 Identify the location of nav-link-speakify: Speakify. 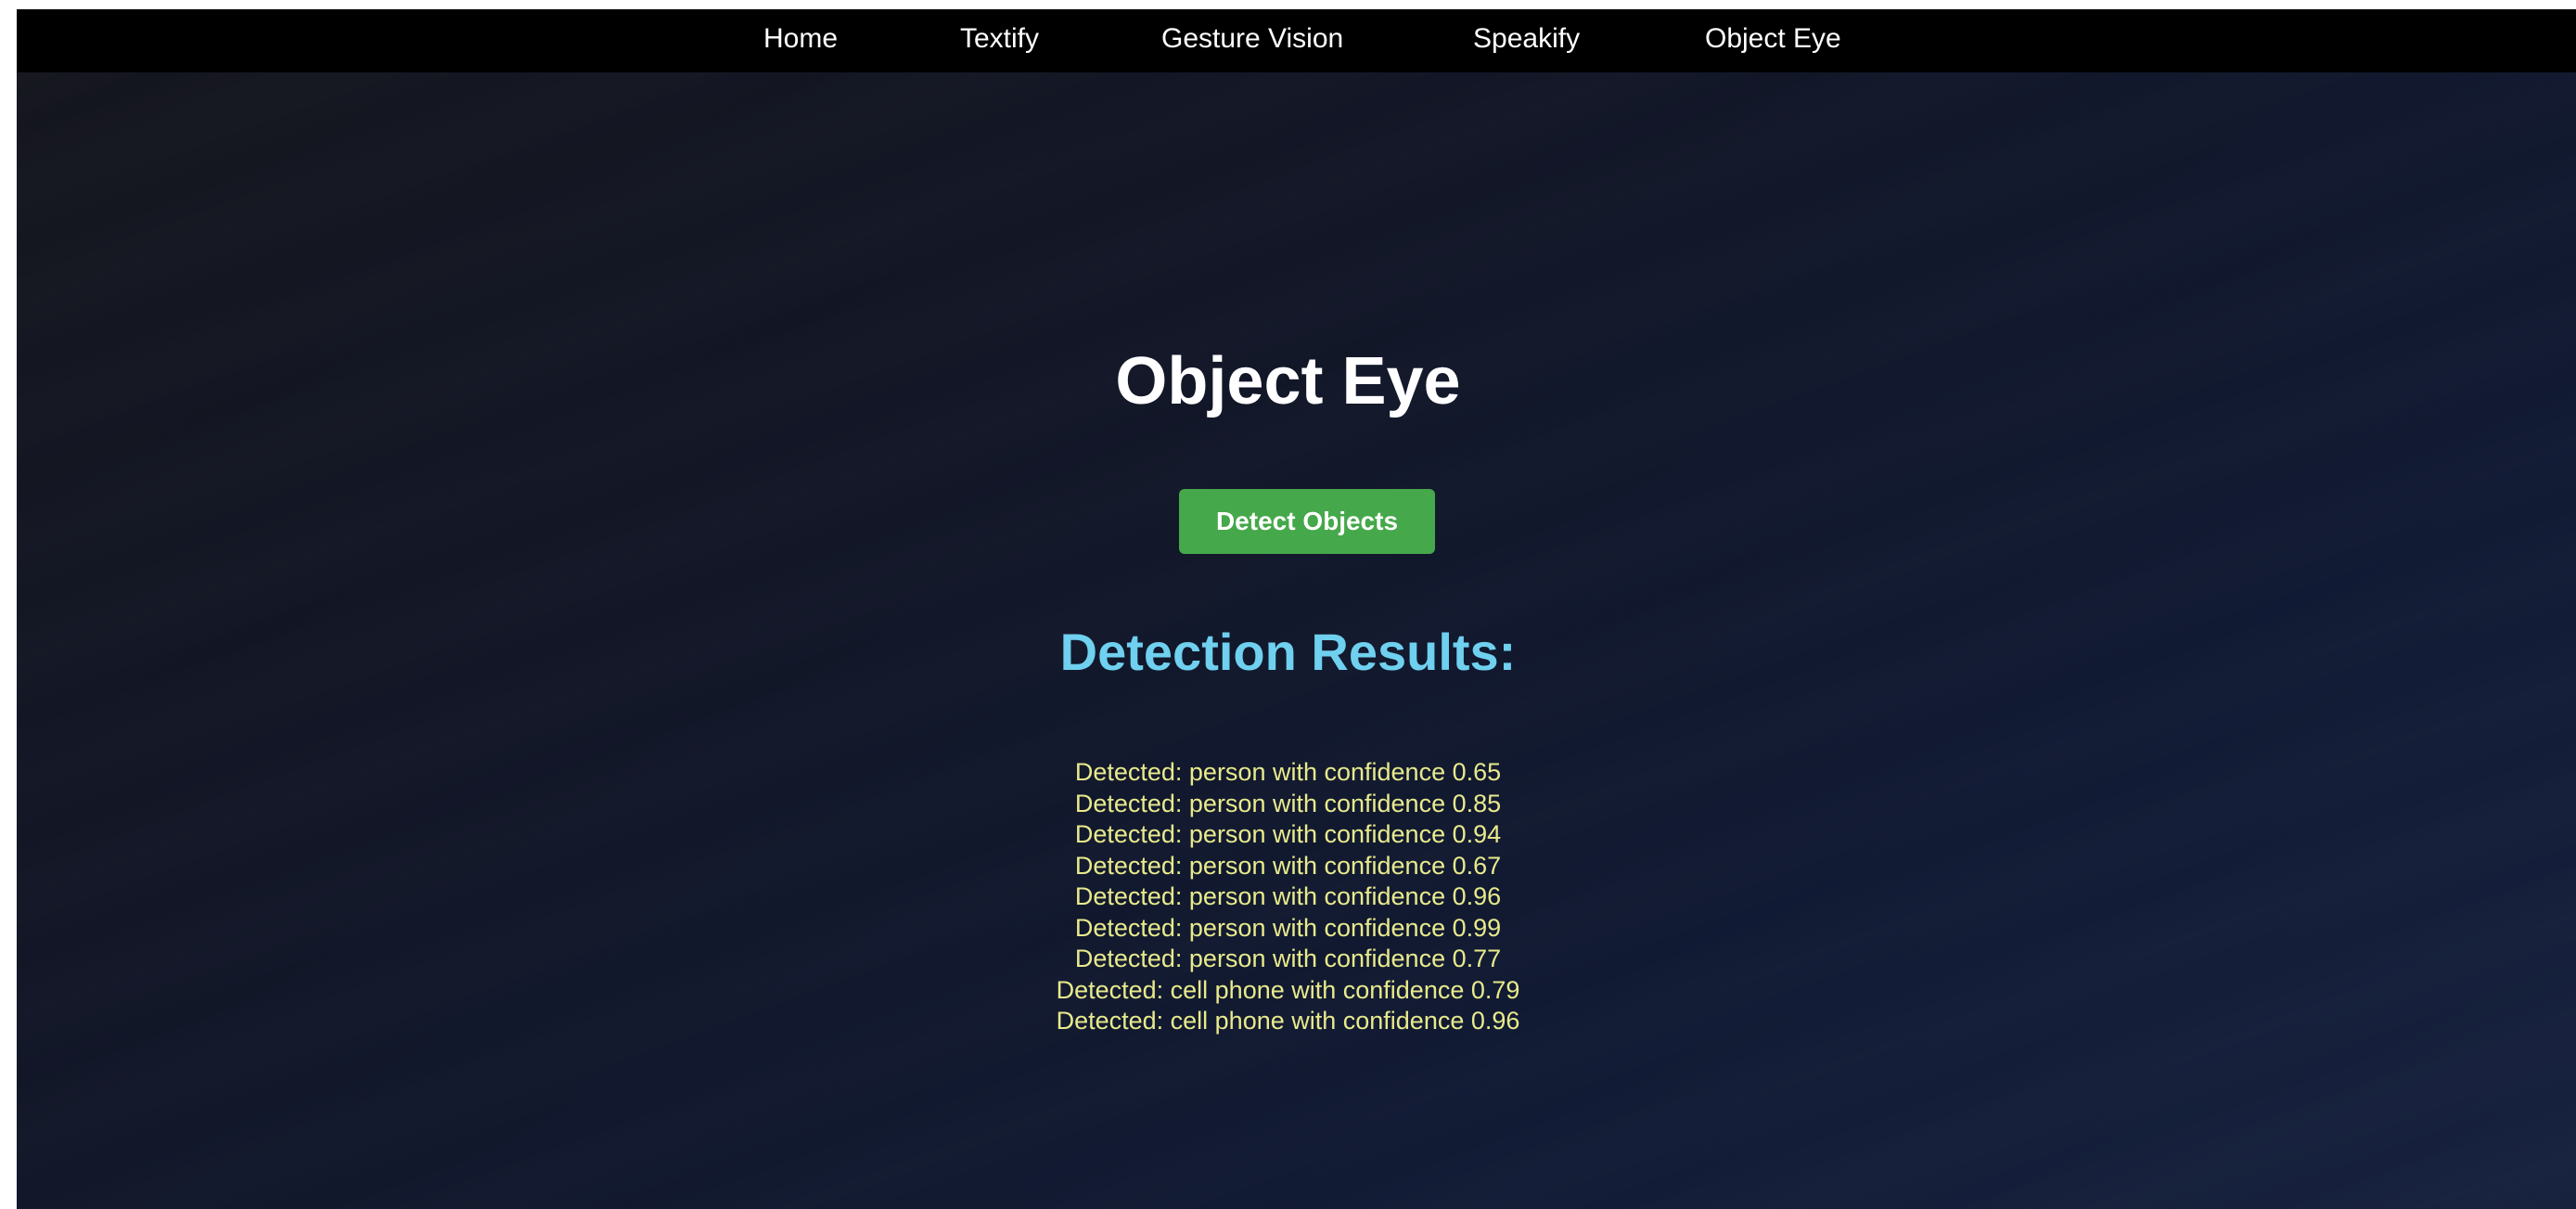
(1526, 41).